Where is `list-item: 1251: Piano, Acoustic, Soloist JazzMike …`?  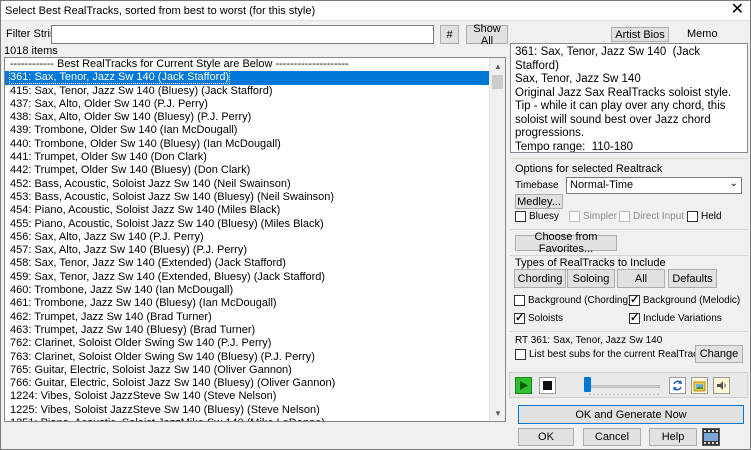 list-item: 1251: Piano, Acoustic, Soloist JazzMike … is located at coordinates (248, 419).